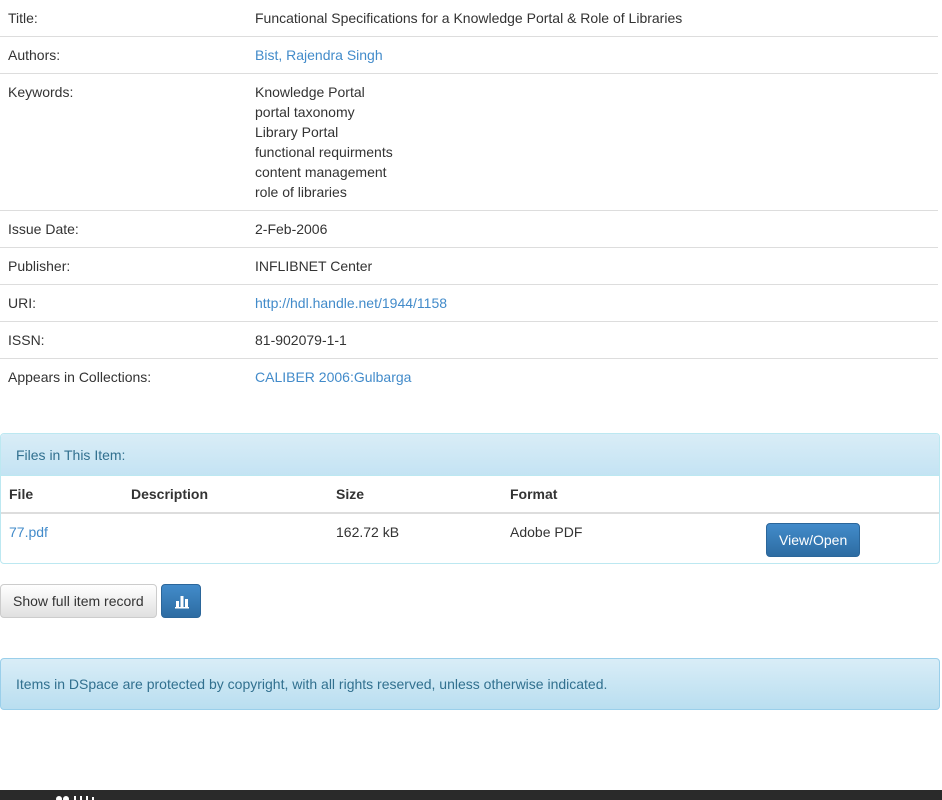 The image size is (942, 800). I want to click on file-description, so click(225, 538).